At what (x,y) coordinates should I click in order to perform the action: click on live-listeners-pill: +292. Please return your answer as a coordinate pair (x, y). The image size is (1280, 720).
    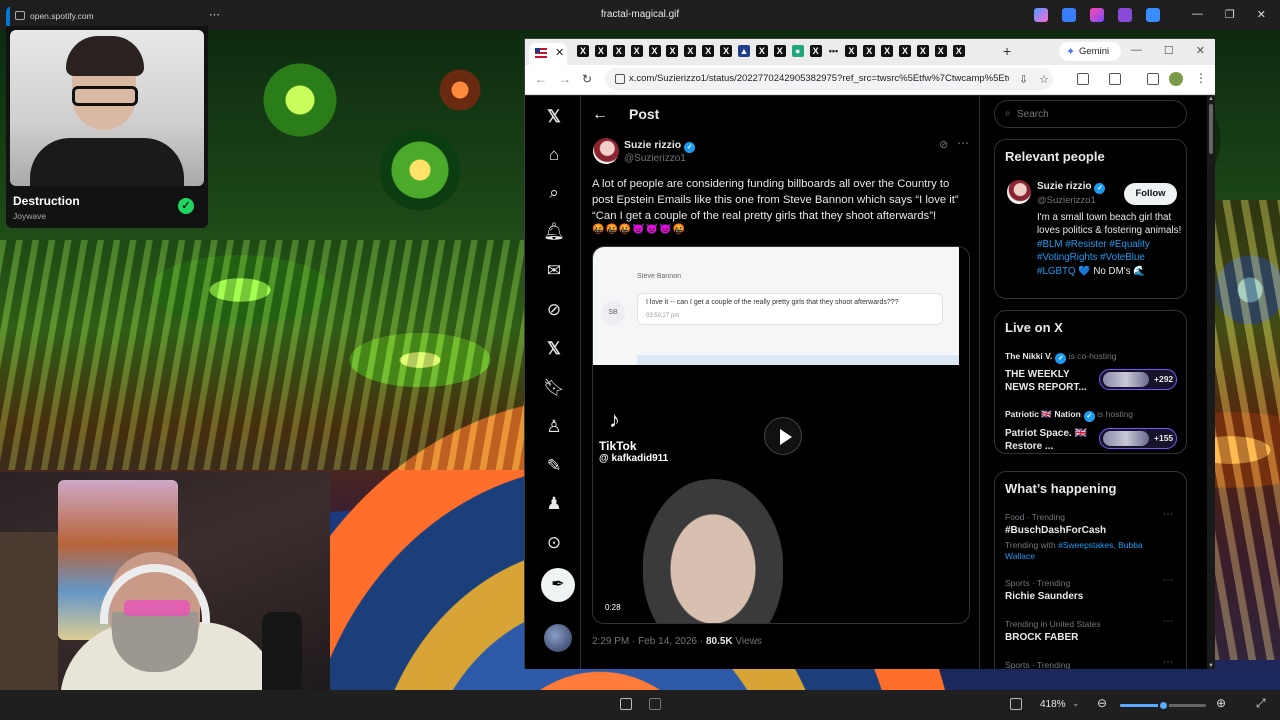
    Looking at the image, I should click on (1138, 379).